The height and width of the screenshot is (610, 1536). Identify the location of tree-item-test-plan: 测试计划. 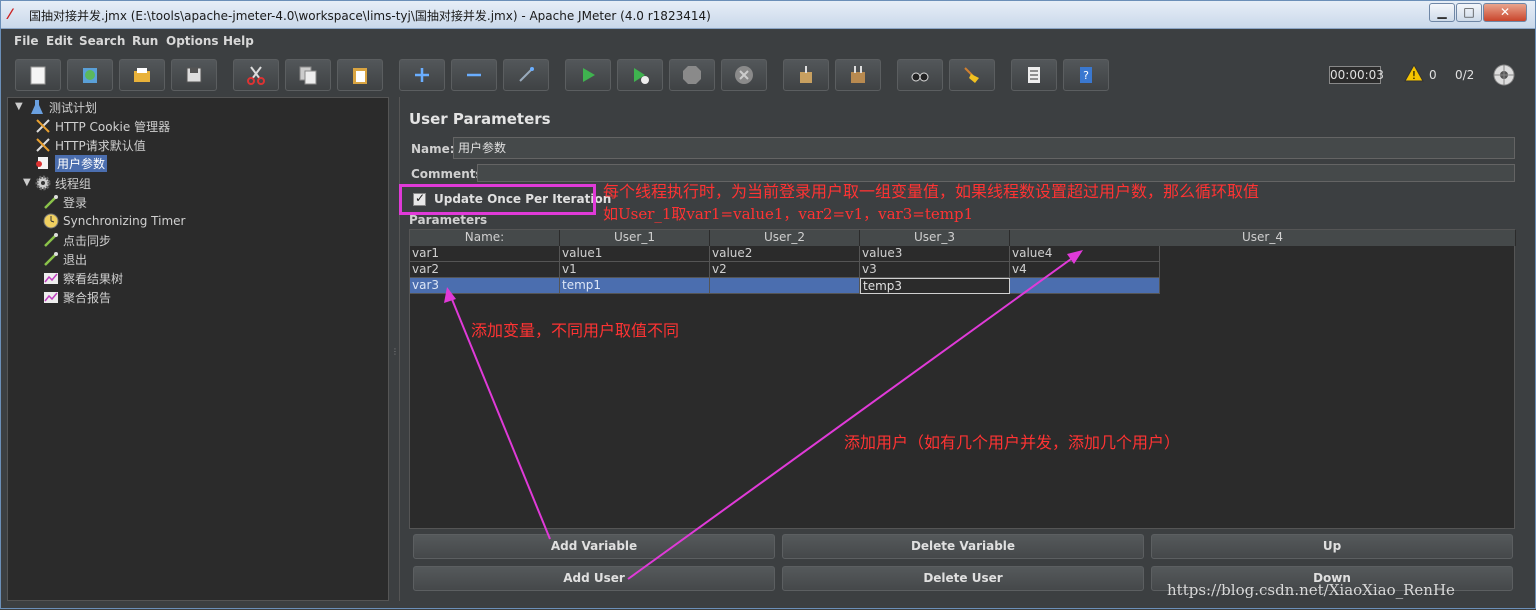
(63, 107).